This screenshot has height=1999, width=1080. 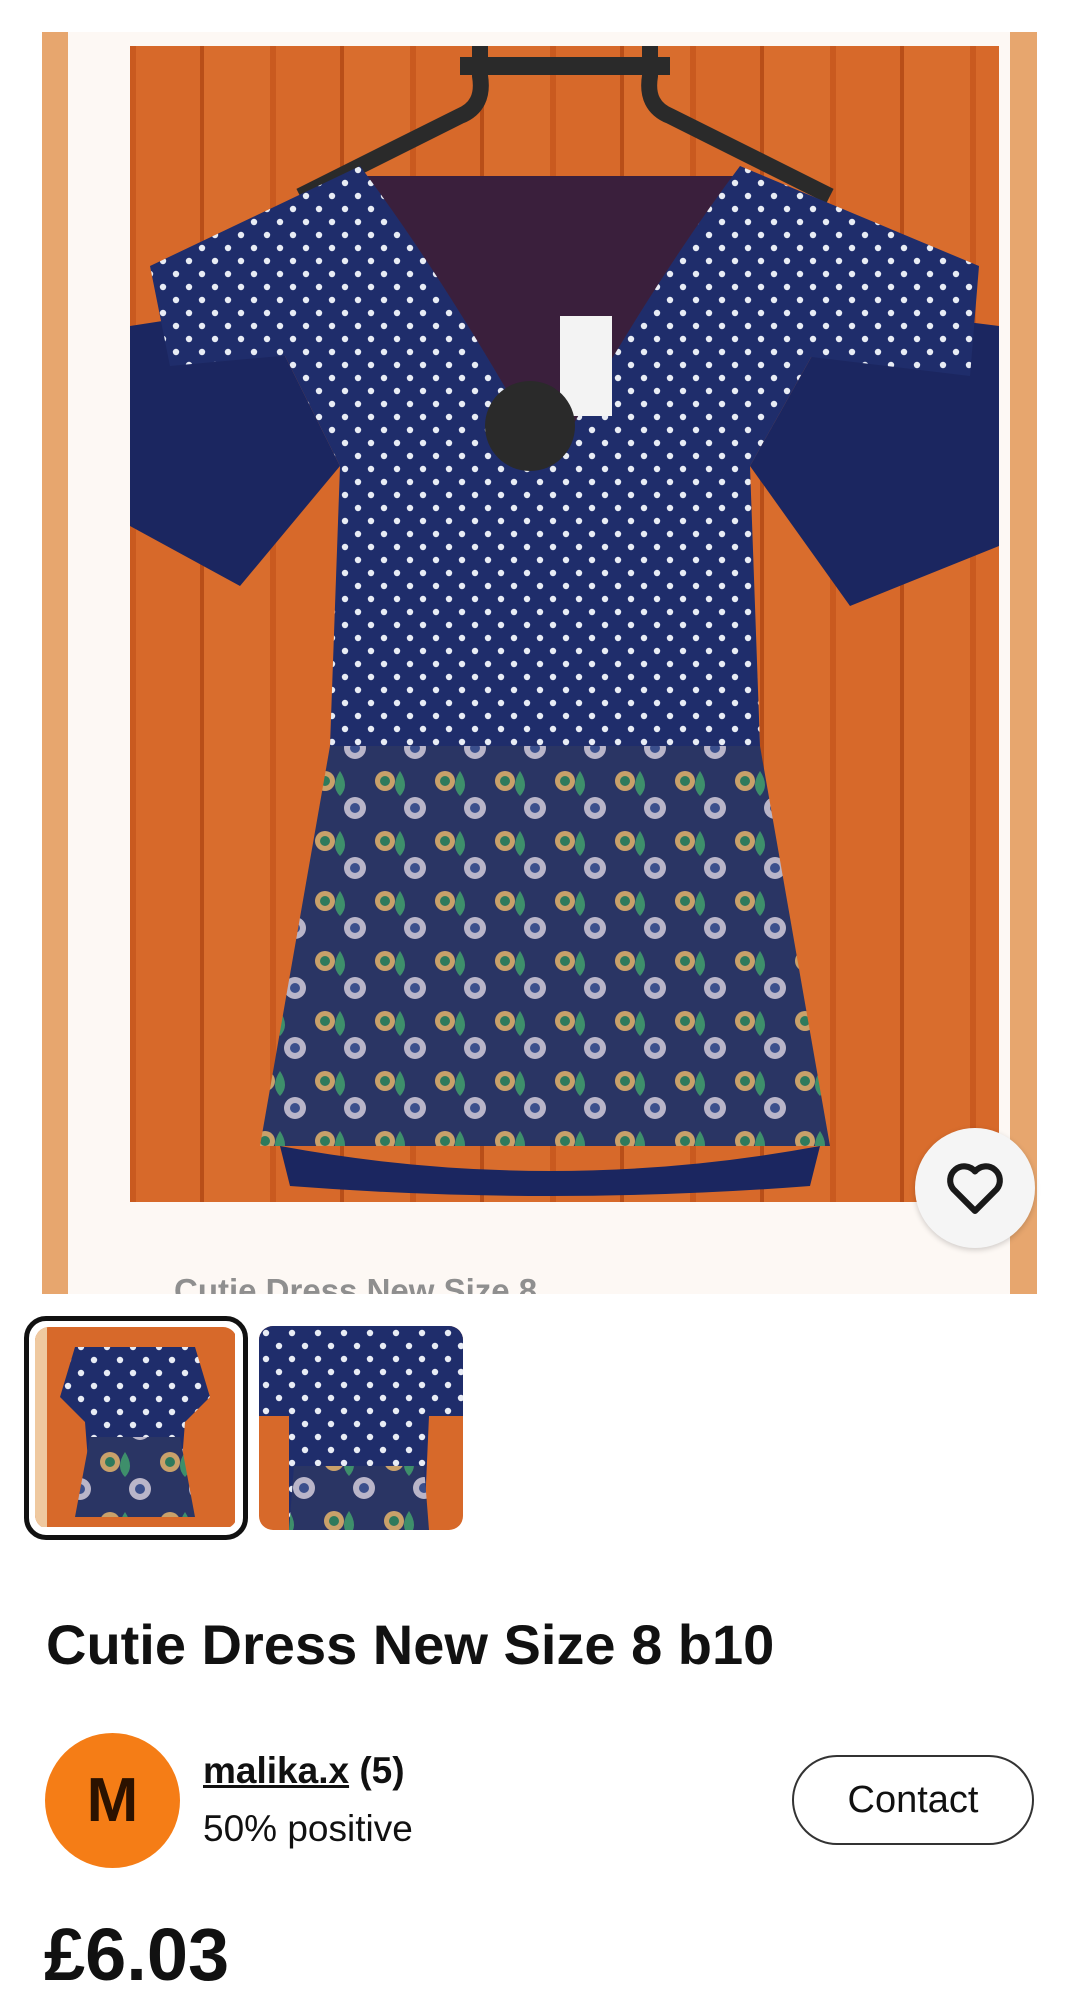 I want to click on contact-button: Contact, so click(x=913, y=1800).